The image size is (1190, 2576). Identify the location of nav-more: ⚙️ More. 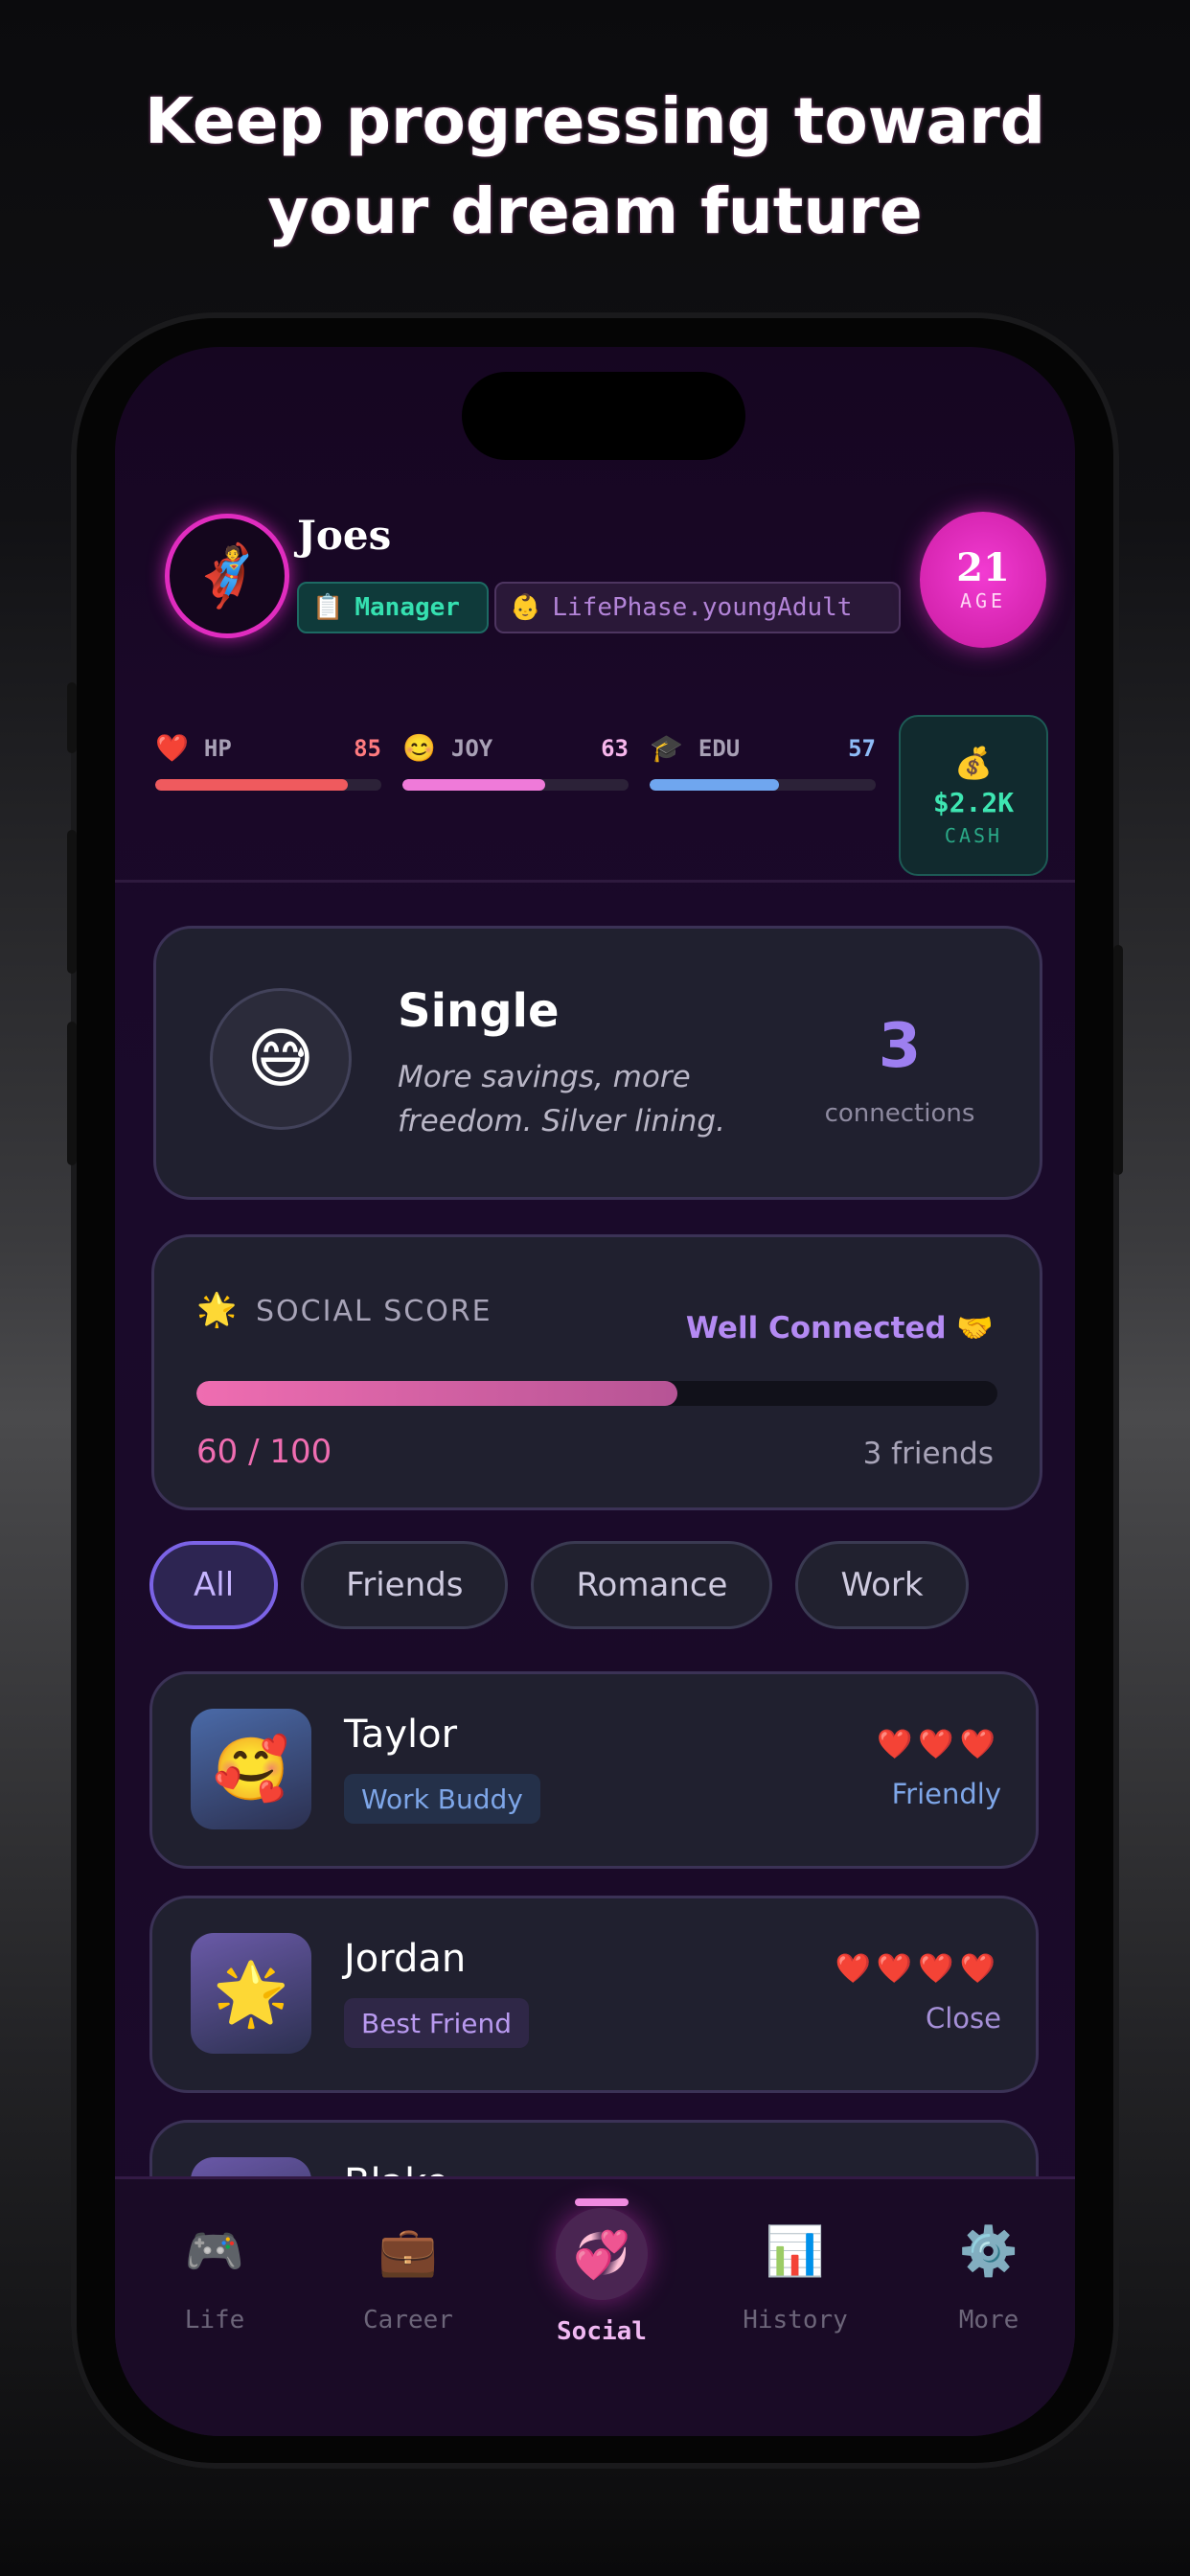
(984, 2271).